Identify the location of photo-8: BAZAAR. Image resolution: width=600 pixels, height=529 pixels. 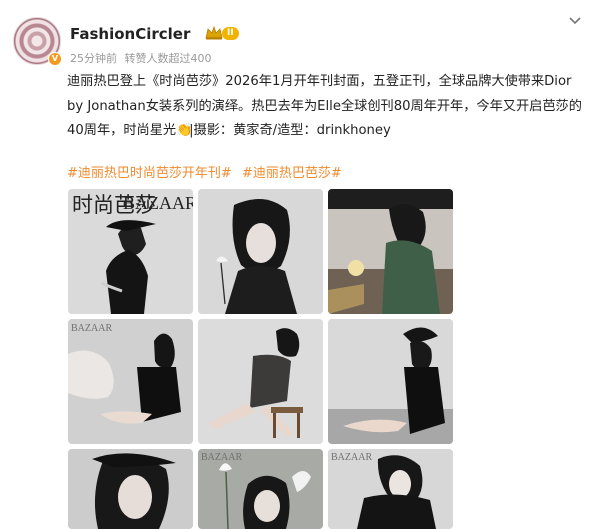
(260, 489).